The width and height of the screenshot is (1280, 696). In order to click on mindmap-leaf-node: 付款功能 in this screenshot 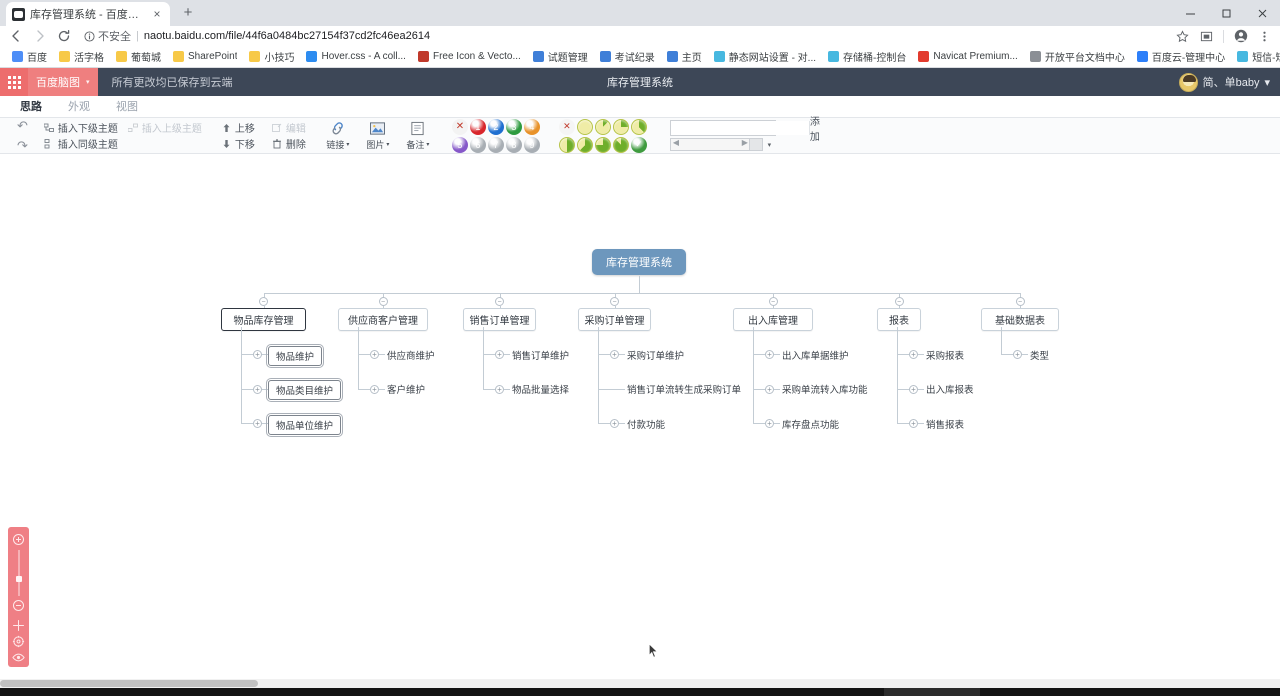, I will do `click(646, 424)`.